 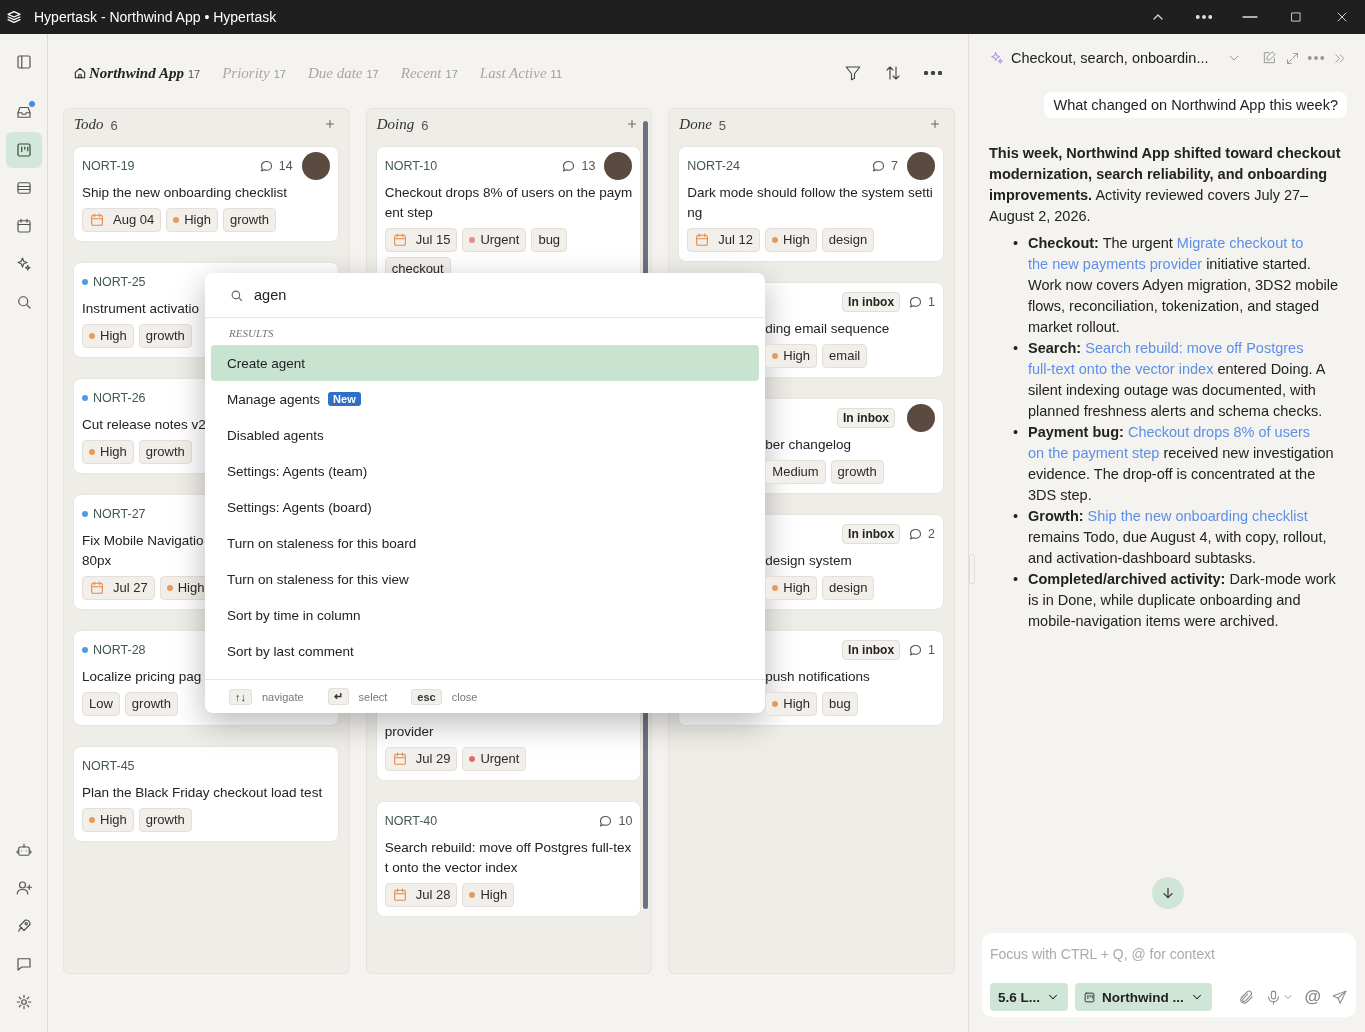 I want to click on column-count: 5, so click(x=722, y=125).